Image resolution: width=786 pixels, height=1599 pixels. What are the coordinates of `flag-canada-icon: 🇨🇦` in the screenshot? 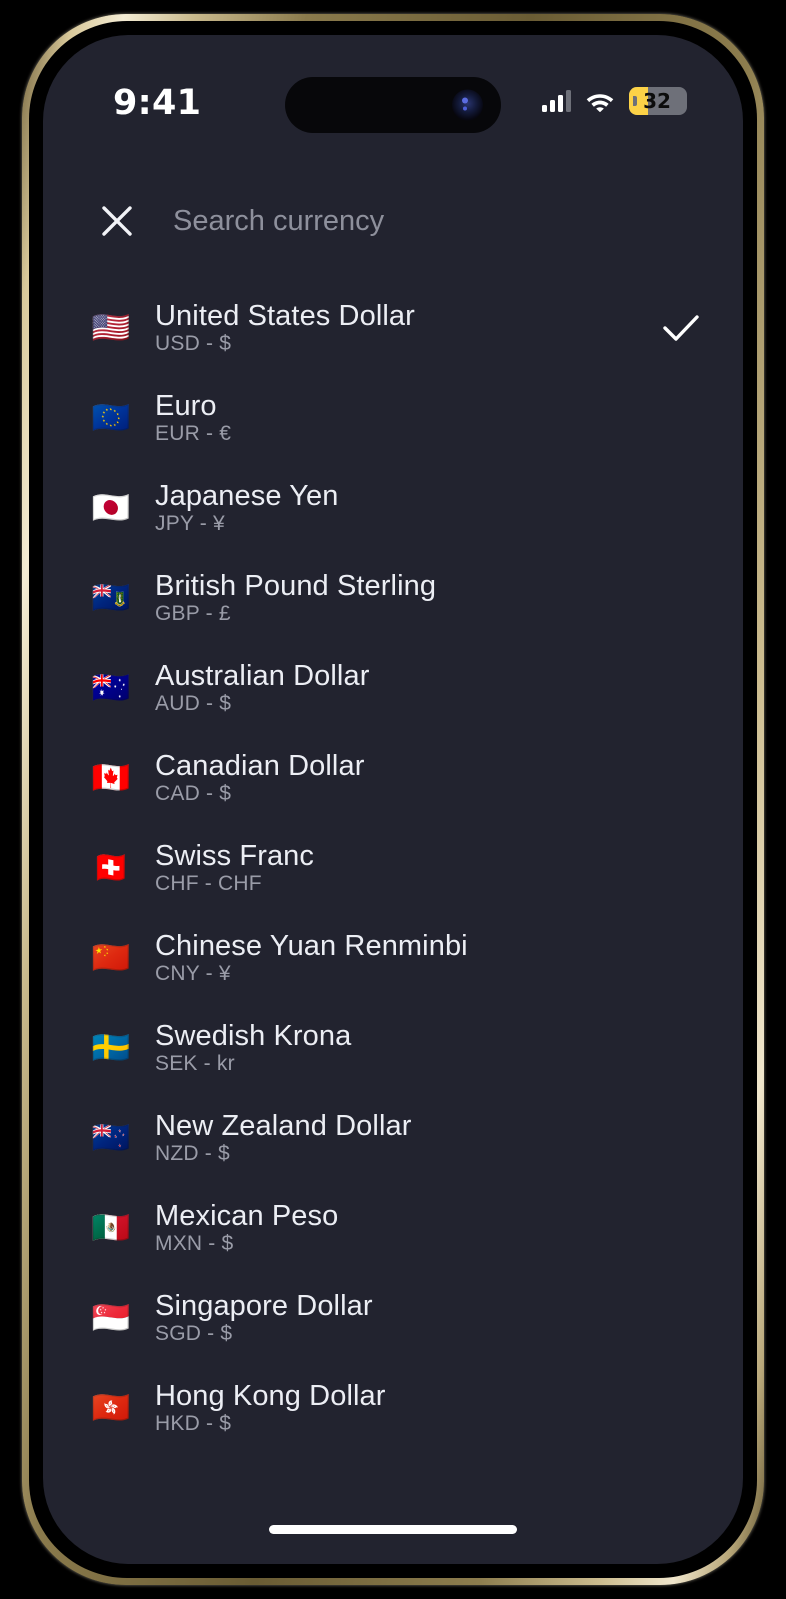 It's located at (111, 777).